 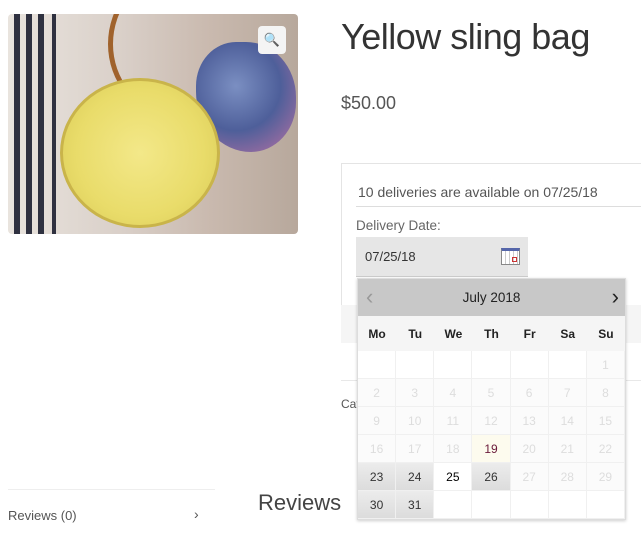 I want to click on weekday-label: Su, so click(x=606, y=333).